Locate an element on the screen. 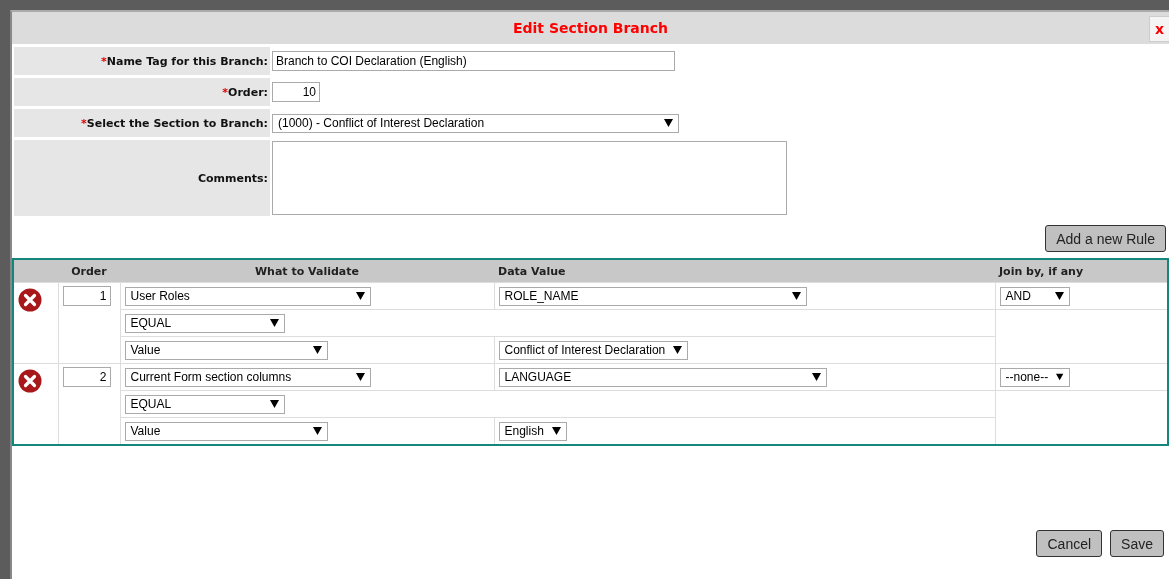 This screenshot has width=1169, height=579. name-tag-field: Branch to COI Declaration (English) is located at coordinates (473, 61).